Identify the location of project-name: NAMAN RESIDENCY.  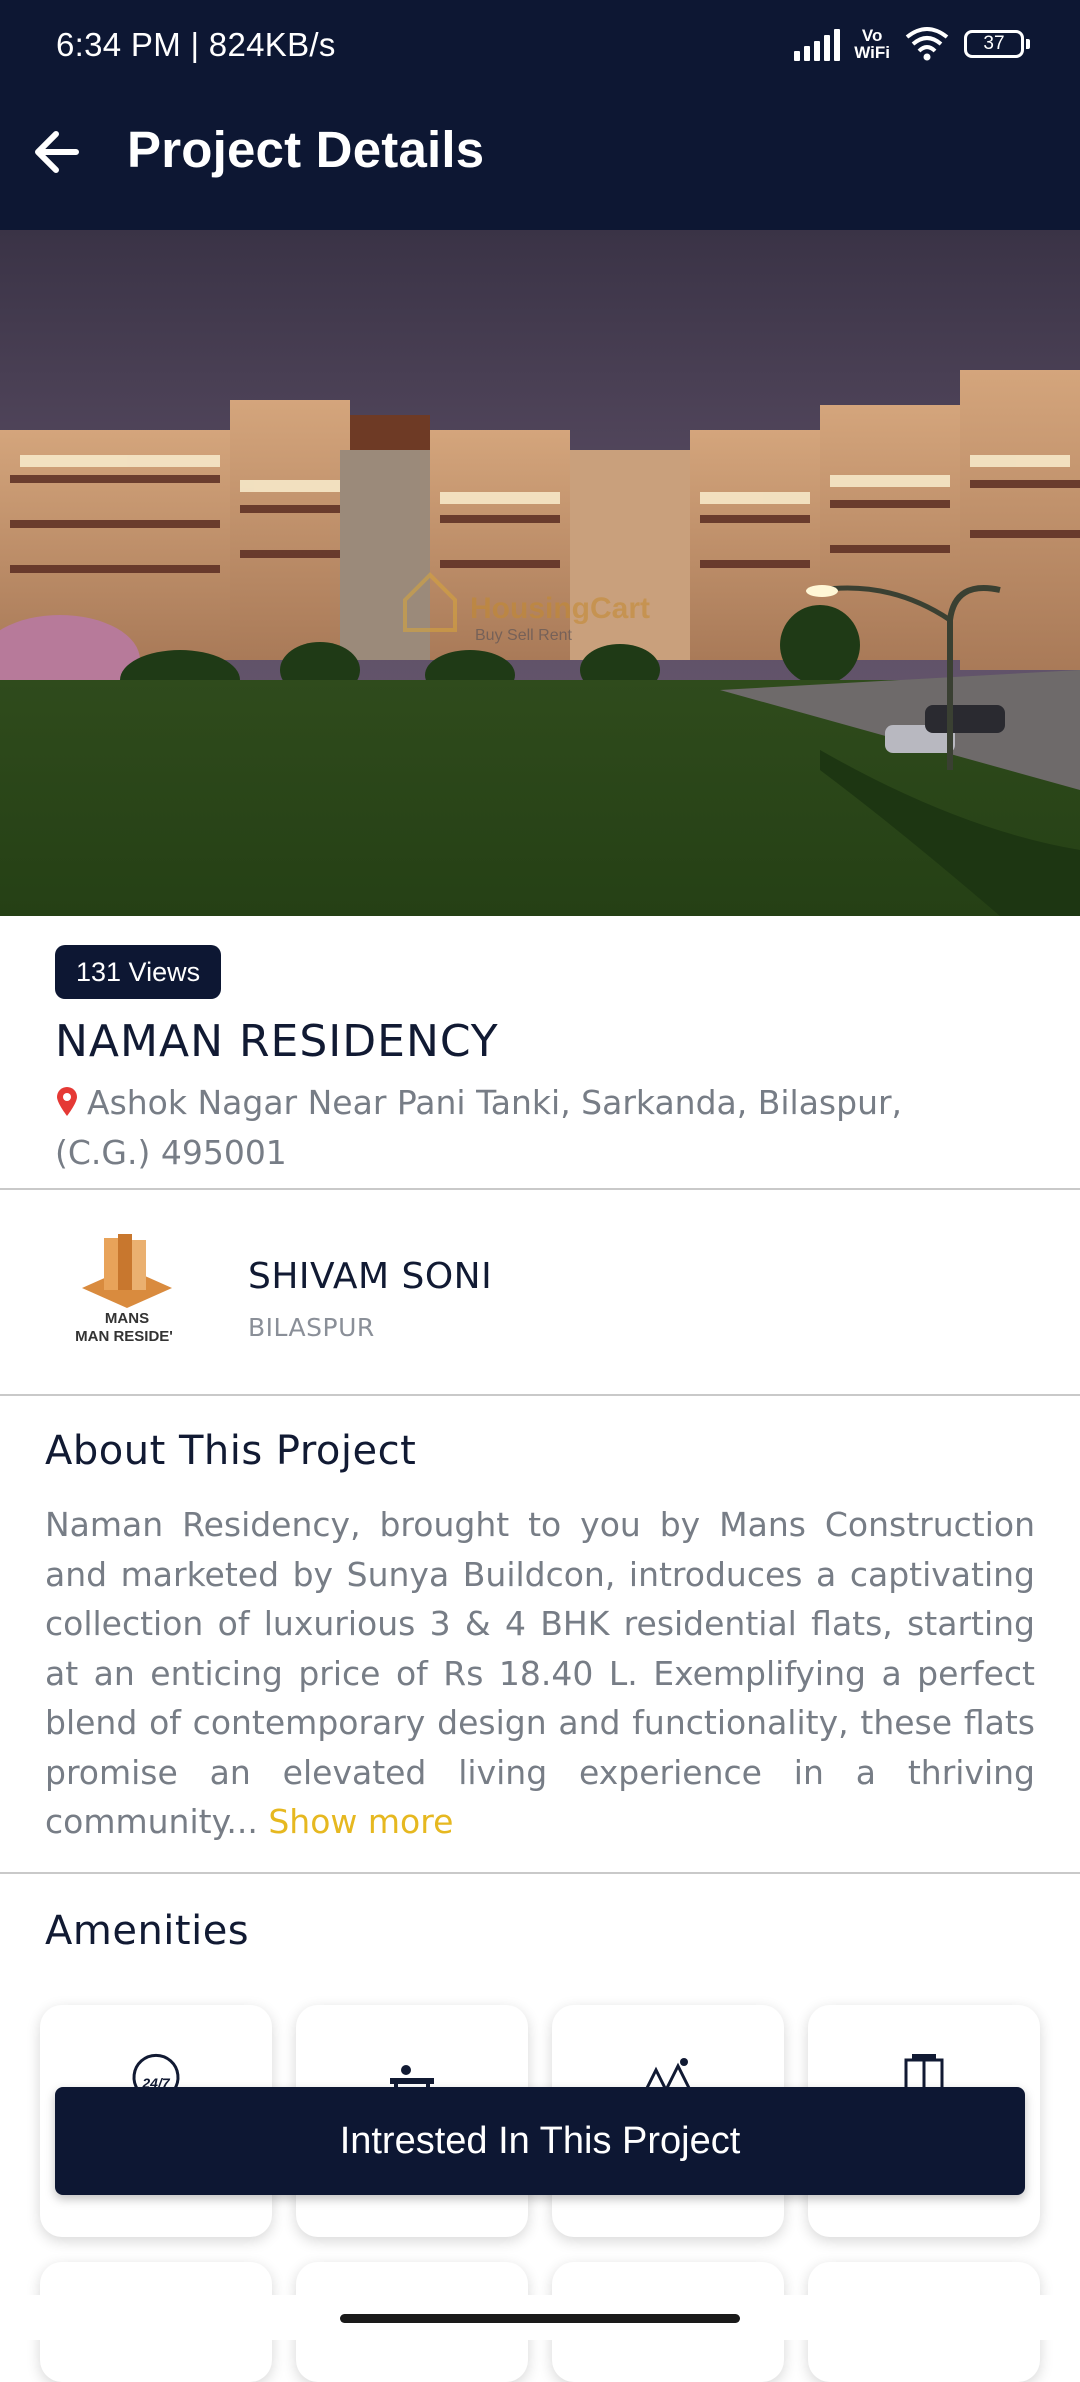
(277, 1041).